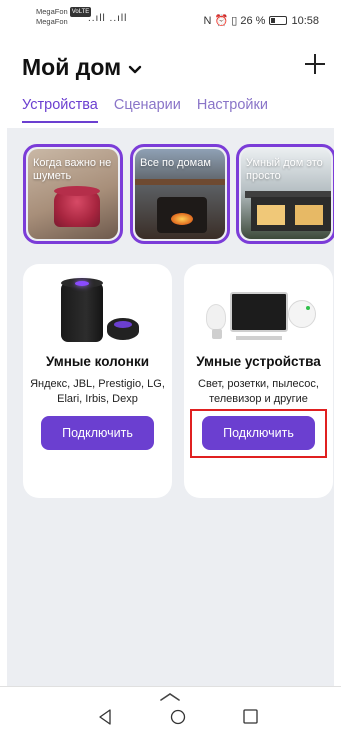 This screenshot has width=341, height=734. Describe the element at coordinates (305, 20) in the screenshot. I see `clock: 10:58` at that location.